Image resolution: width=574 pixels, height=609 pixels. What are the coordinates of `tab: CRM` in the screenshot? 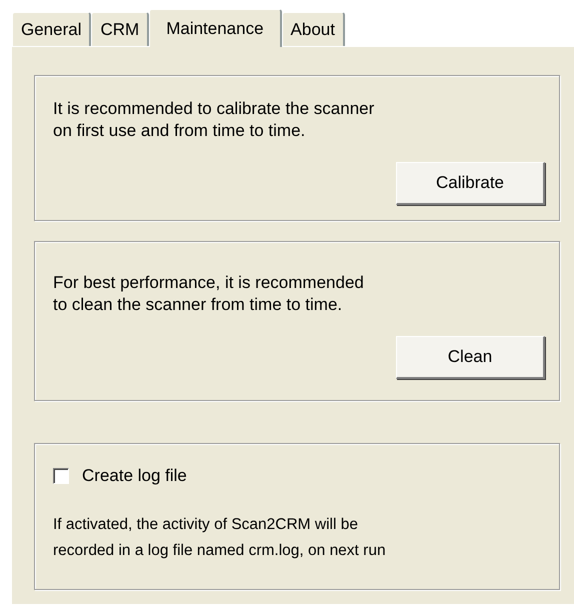 It's located at (120, 29).